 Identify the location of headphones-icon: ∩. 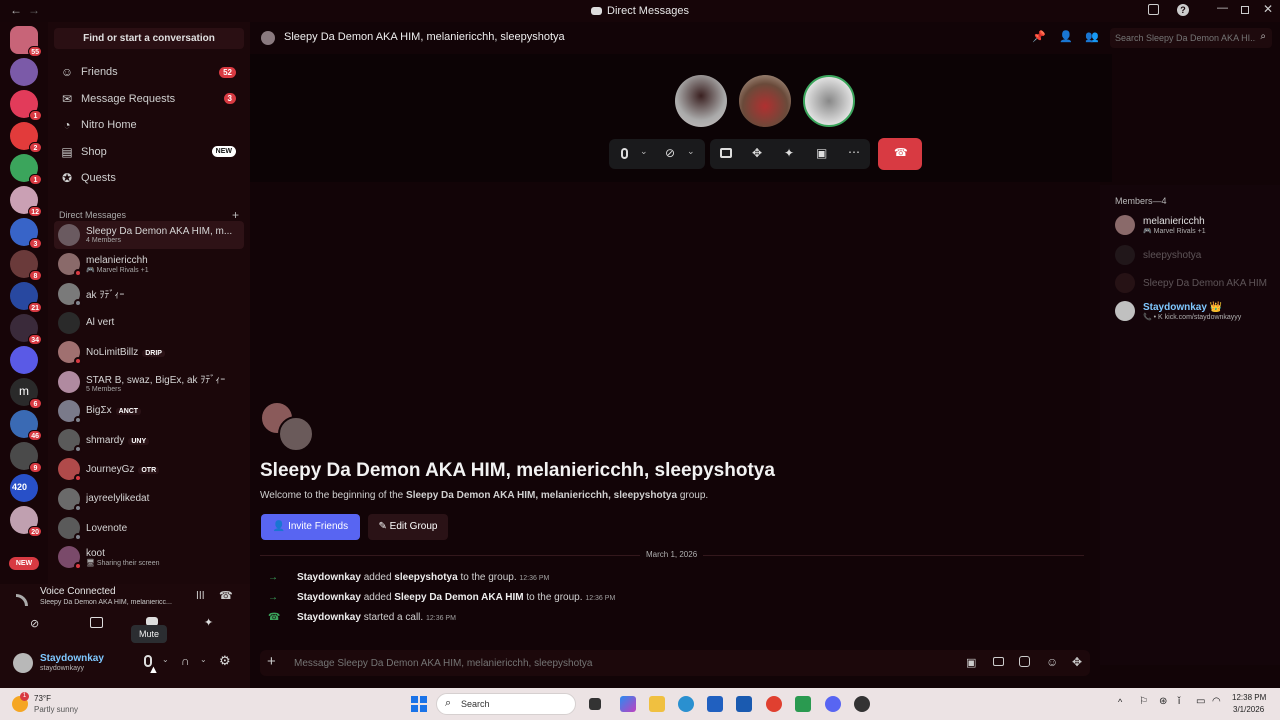
(185, 661).